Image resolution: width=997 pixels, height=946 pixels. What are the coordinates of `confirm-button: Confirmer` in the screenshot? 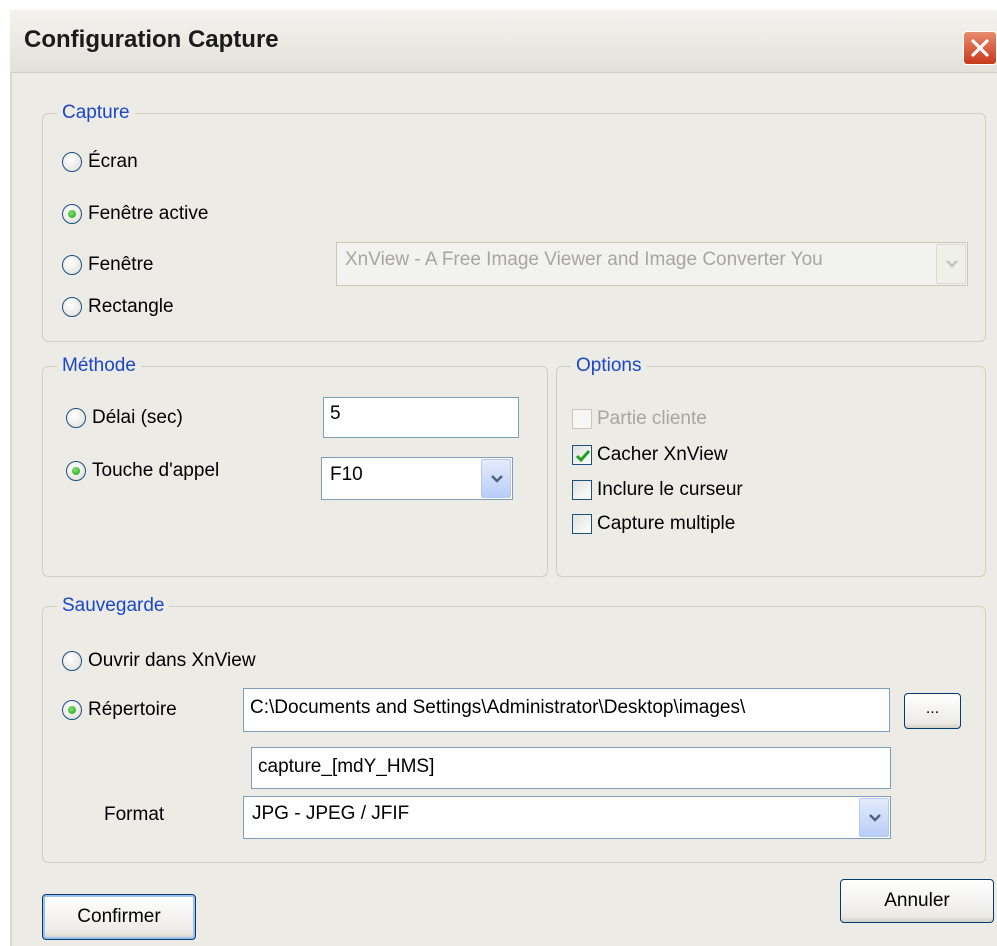 It's located at (119, 917).